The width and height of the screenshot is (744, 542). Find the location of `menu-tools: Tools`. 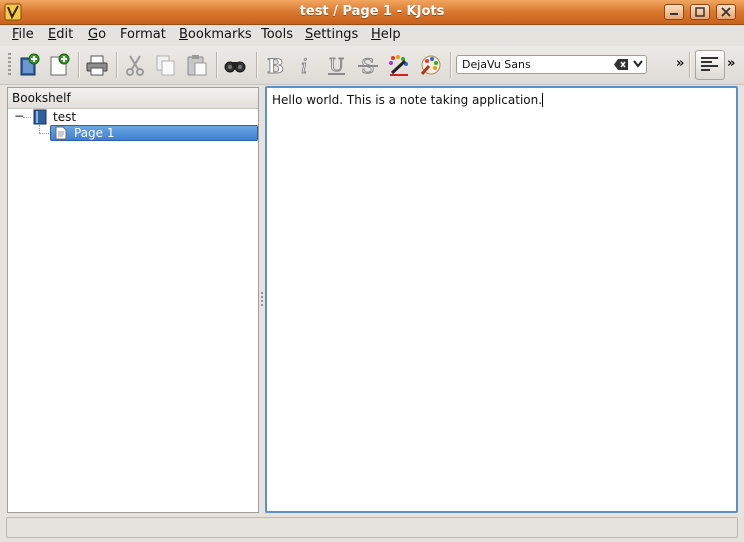

menu-tools: Tools is located at coordinates (277, 34).